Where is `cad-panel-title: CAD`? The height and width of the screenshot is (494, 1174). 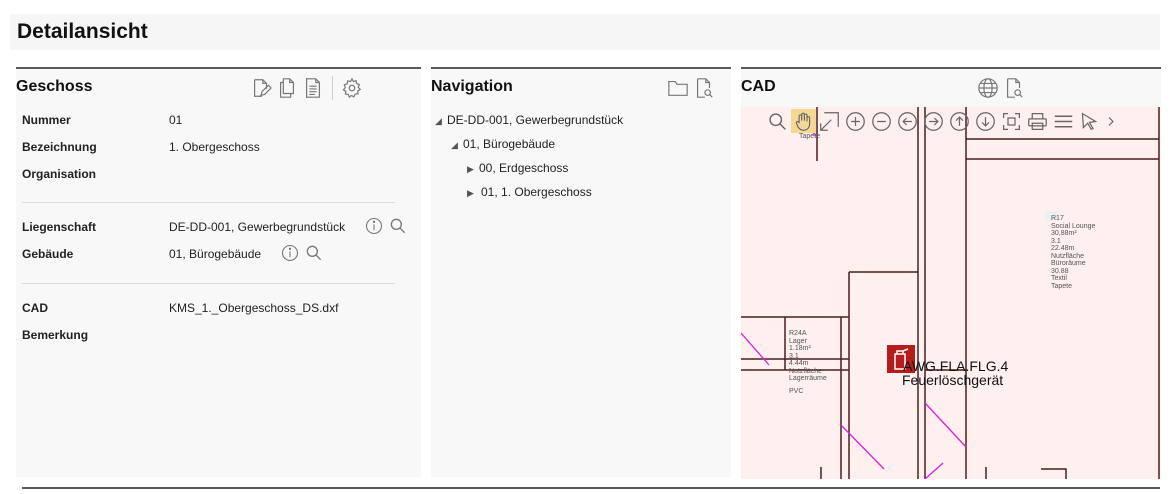 cad-panel-title: CAD is located at coordinates (758, 86).